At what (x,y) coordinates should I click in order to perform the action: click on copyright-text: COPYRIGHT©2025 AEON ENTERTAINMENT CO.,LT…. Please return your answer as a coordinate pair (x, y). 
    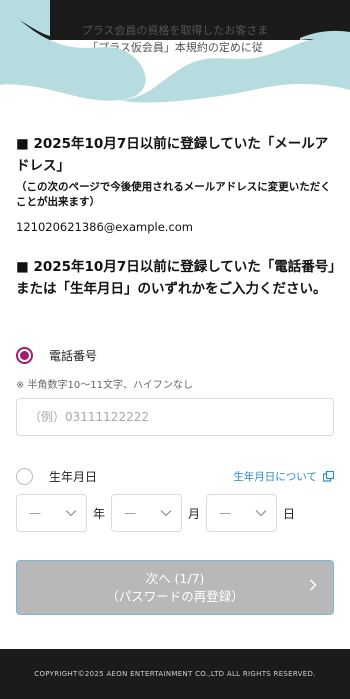
    Looking at the image, I should click on (175, 674).